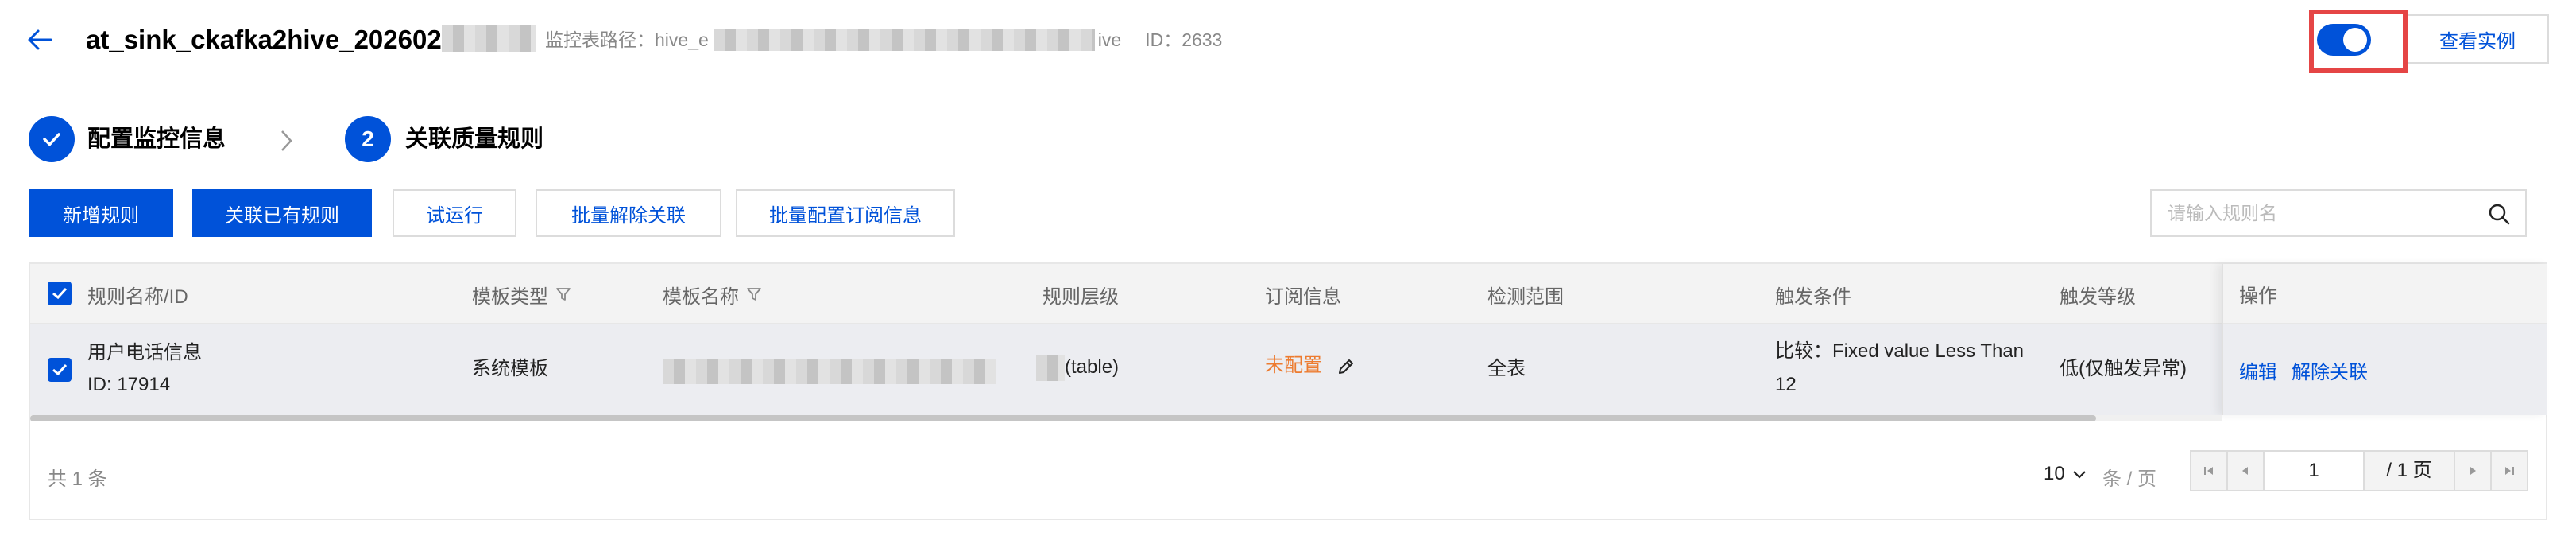  Describe the element at coordinates (2385, 294) in the screenshot. I see `col-operations: 操作` at that location.